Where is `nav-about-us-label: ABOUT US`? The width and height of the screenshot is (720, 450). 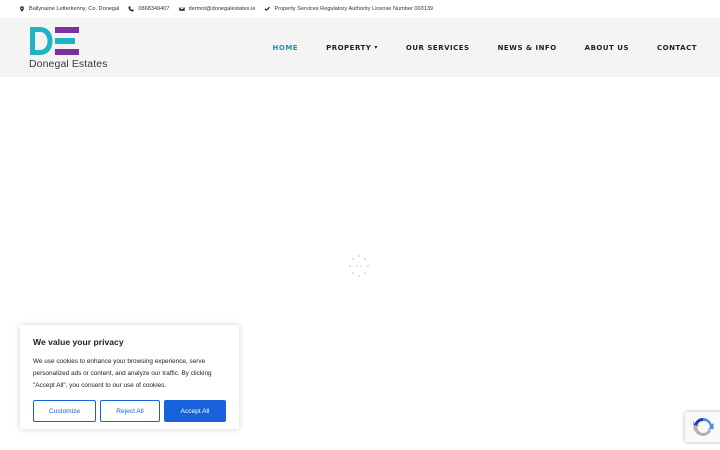 nav-about-us-label: ABOUT US is located at coordinates (606, 47).